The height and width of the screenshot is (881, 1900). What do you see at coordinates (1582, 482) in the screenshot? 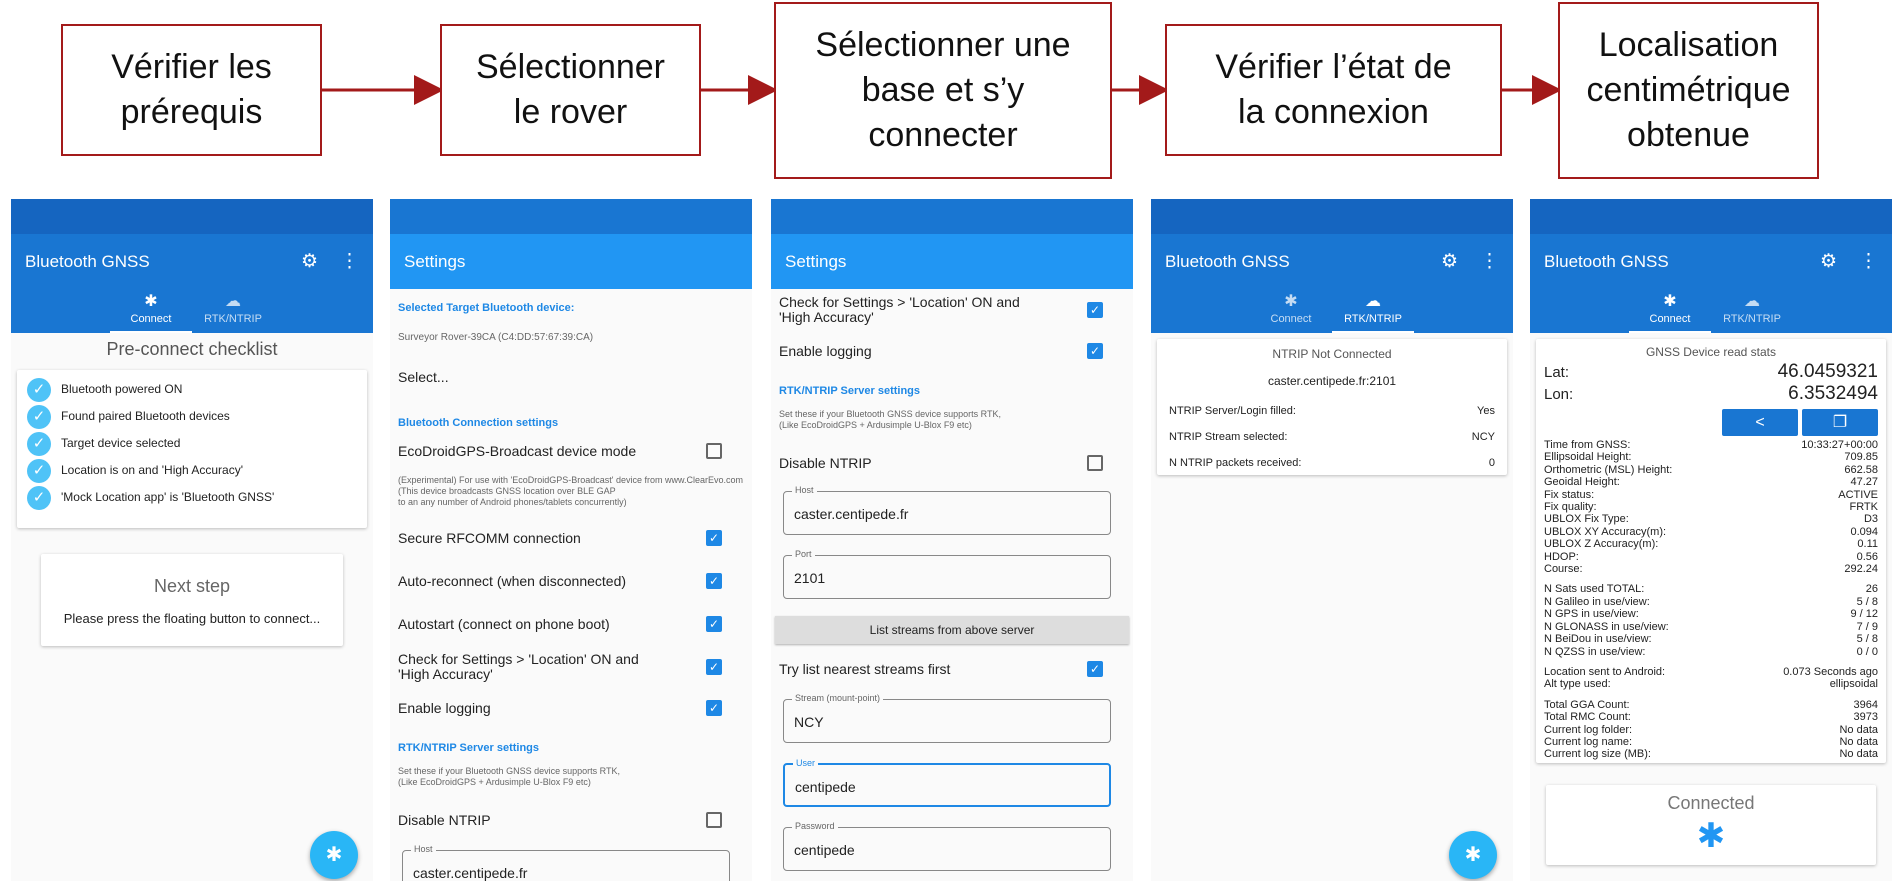
I see `stat-label: Geoidal Height:` at bounding box center [1582, 482].